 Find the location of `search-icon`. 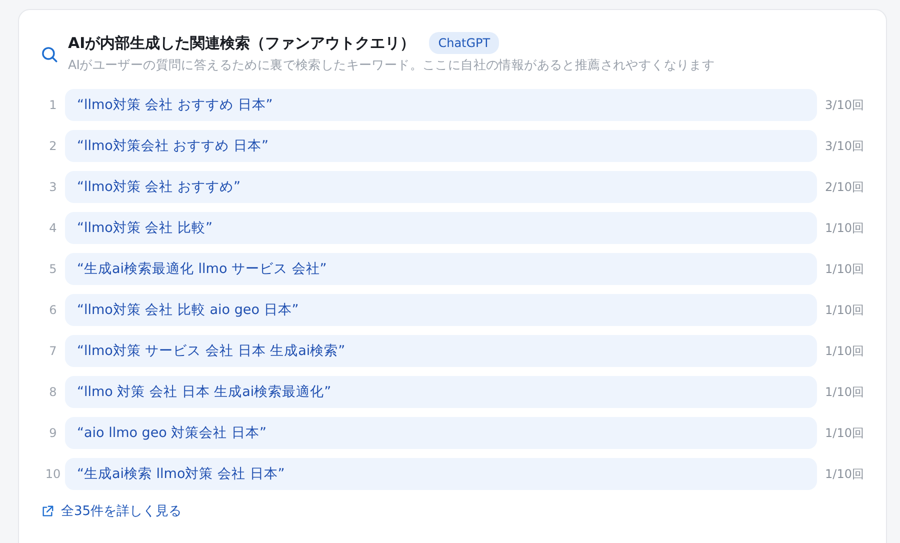

search-icon is located at coordinates (49, 54).